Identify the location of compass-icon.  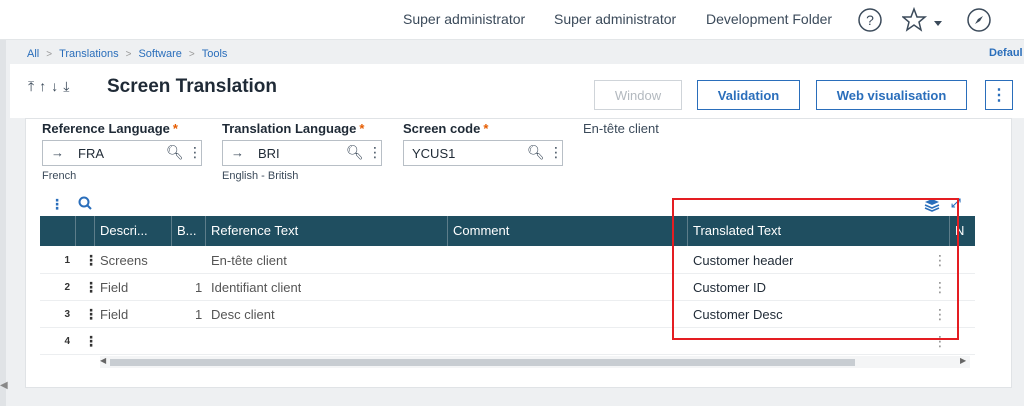
(979, 20).